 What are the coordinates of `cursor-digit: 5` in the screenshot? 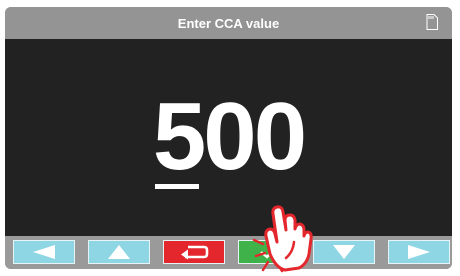 It's located at (179, 139).